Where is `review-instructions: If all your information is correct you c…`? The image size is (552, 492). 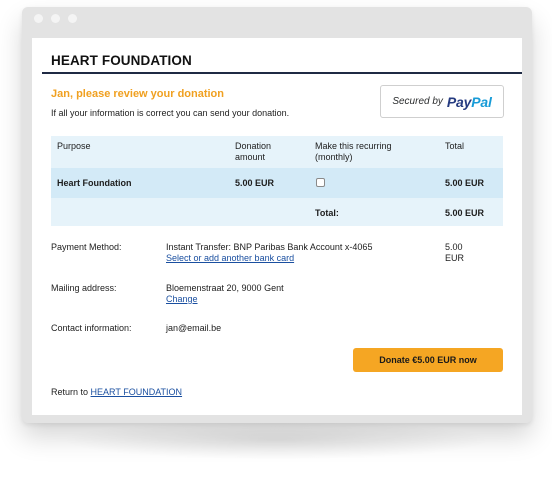 review-instructions: If all your information is correct you c… is located at coordinates (170, 113).